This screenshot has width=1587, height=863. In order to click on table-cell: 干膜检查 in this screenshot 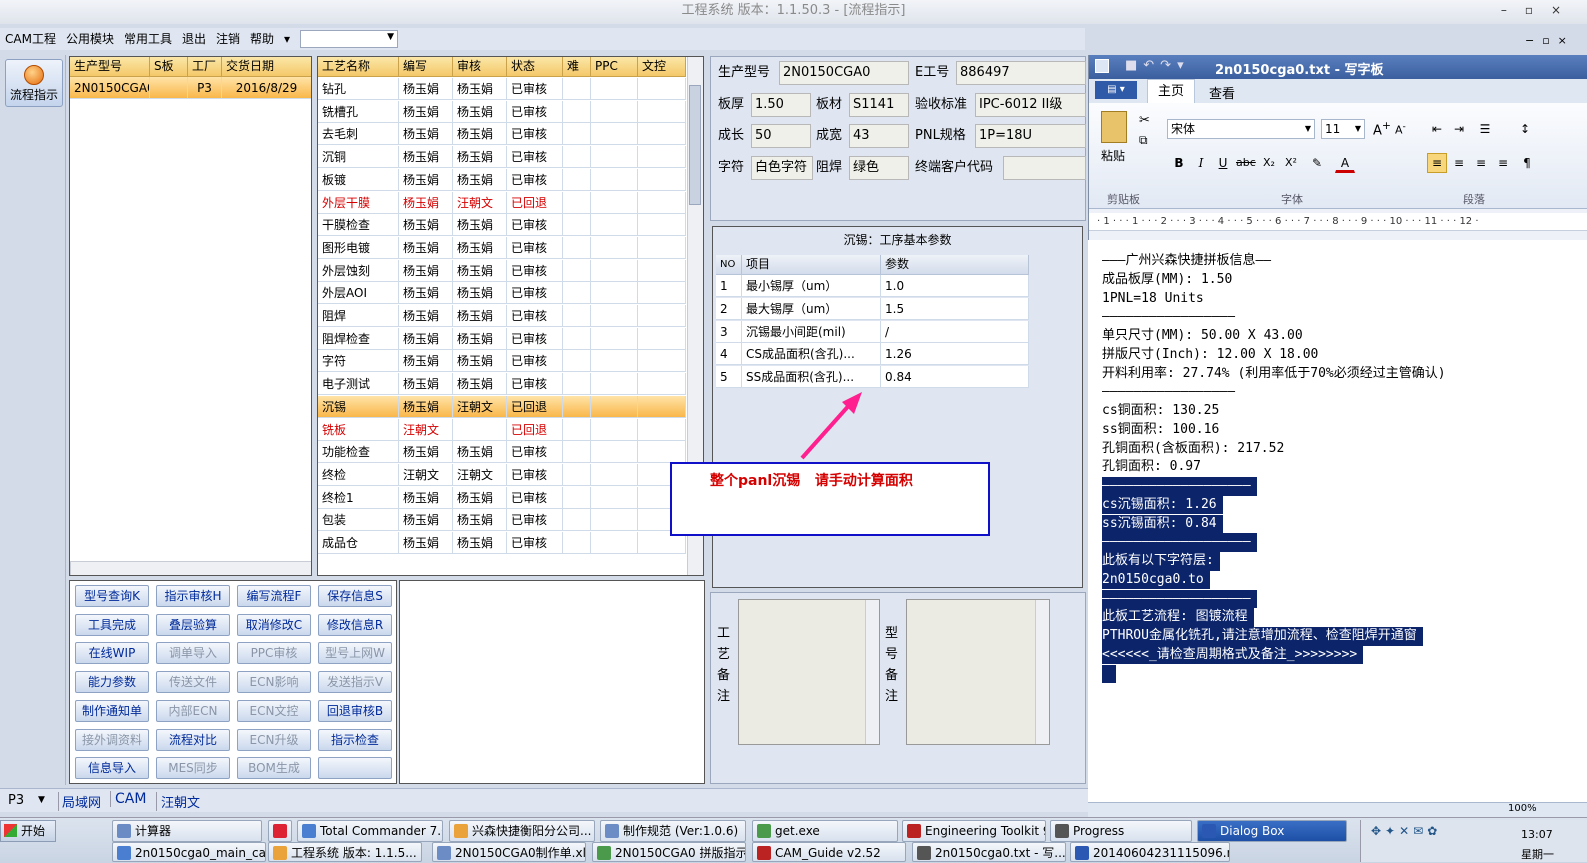, I will do `click(358, 225)`.